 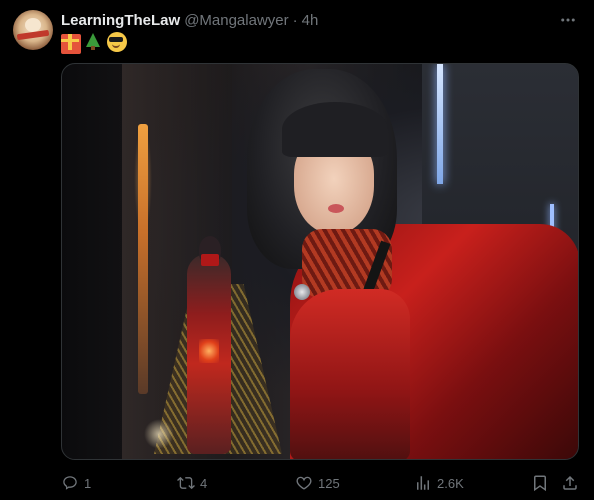 I want to click on reply-icon, so click(x=70, y=483).